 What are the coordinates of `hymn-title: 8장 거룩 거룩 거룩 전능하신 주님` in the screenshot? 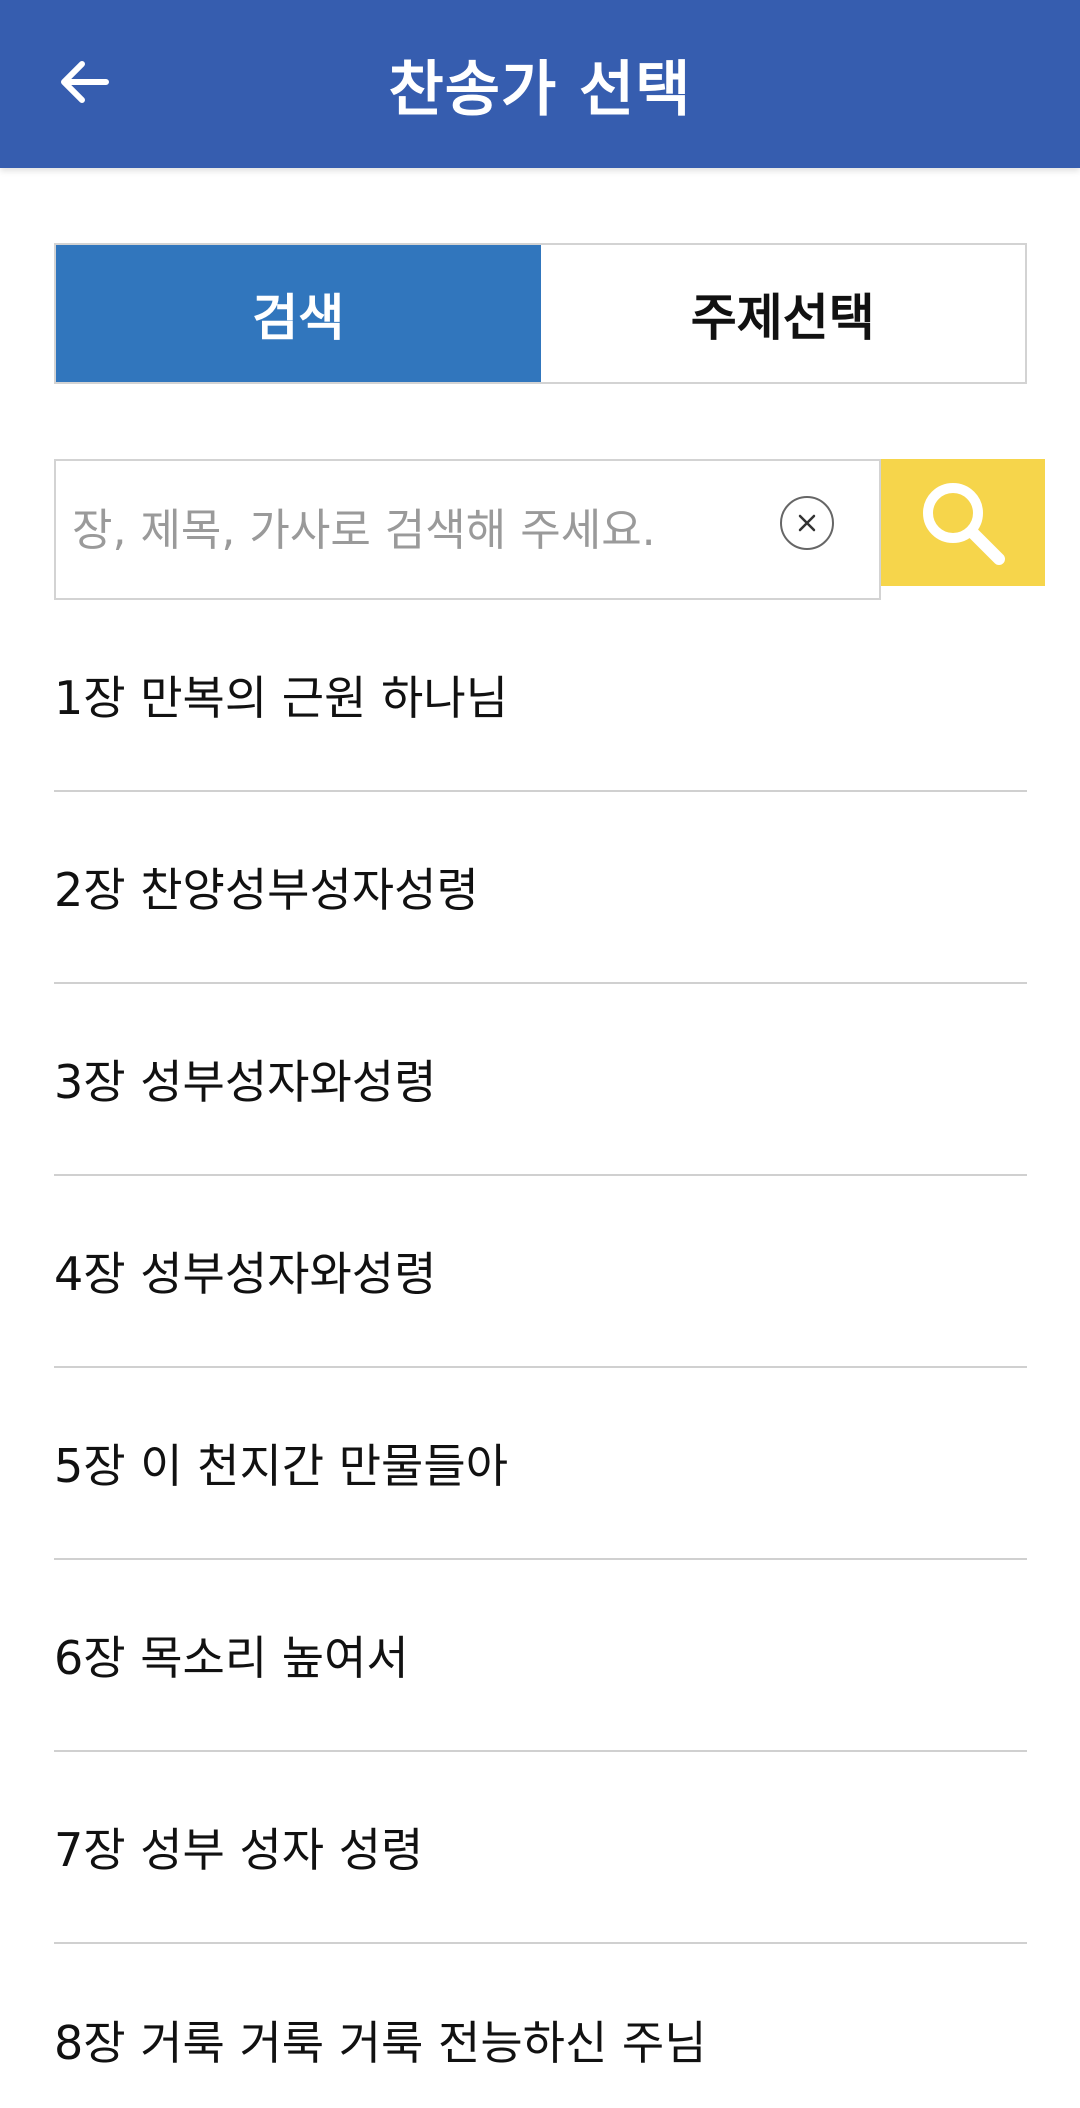 It's located at (380, 2043).